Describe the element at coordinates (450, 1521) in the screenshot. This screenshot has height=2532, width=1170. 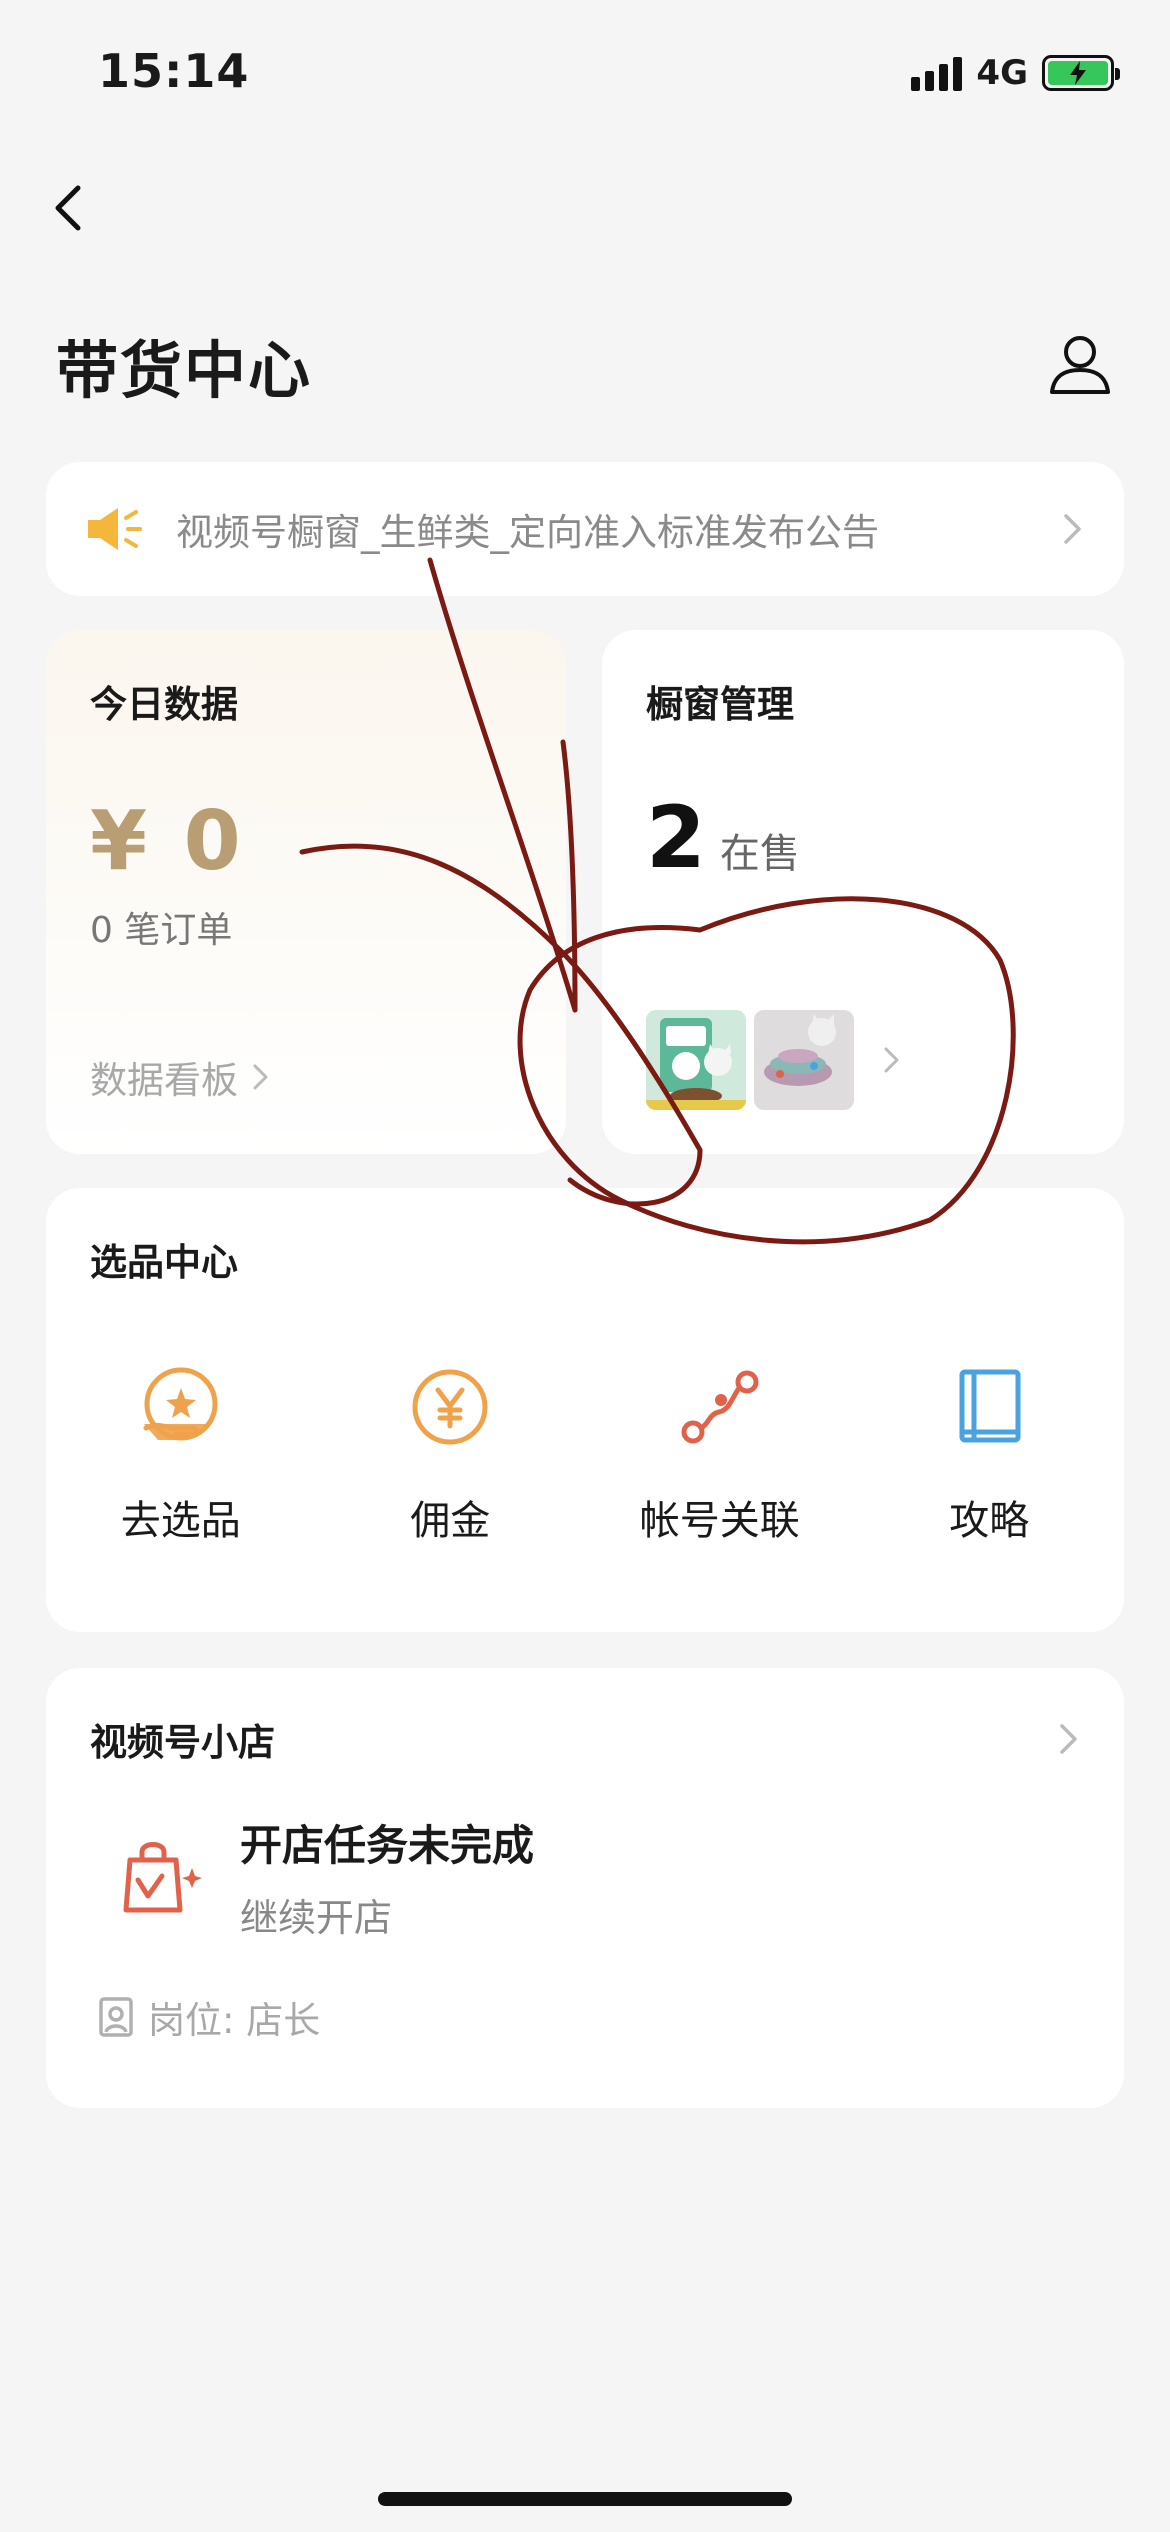
I see `commission-label: 佣金` at that location.